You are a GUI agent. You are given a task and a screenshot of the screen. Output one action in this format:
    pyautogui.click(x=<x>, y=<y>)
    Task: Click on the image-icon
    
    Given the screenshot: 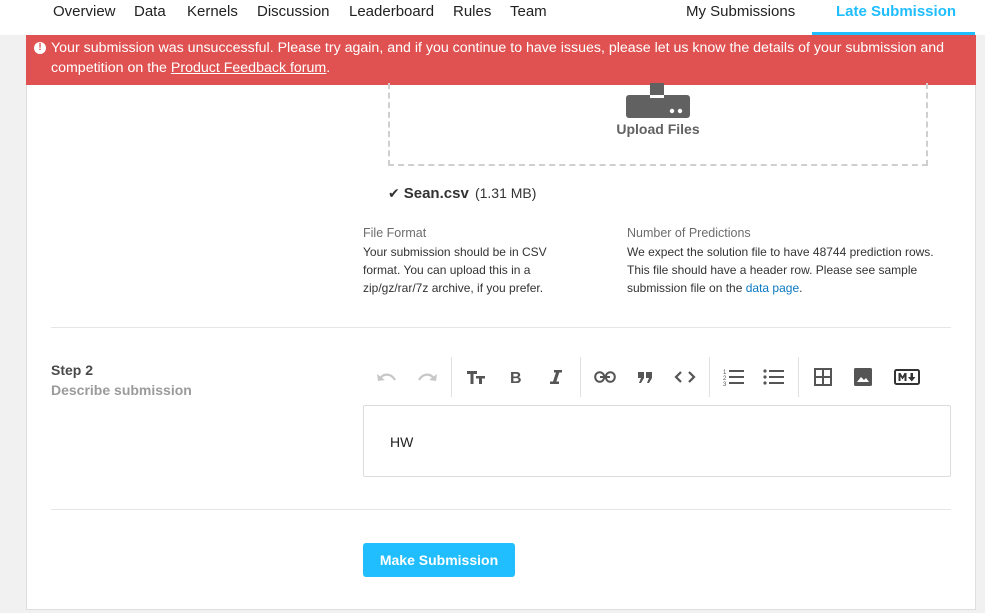 What is the action you would take?
    pyautogui.click(x=863, y=377)
    